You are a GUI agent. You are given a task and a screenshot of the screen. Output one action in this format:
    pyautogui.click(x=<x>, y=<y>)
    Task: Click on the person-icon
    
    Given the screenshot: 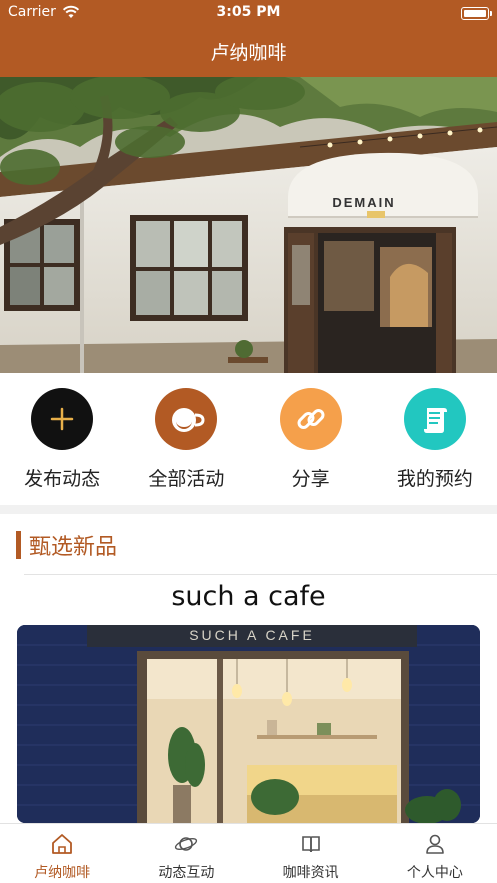 What is the action you would take?
    pyautogui.click(x=435, y=844)
    